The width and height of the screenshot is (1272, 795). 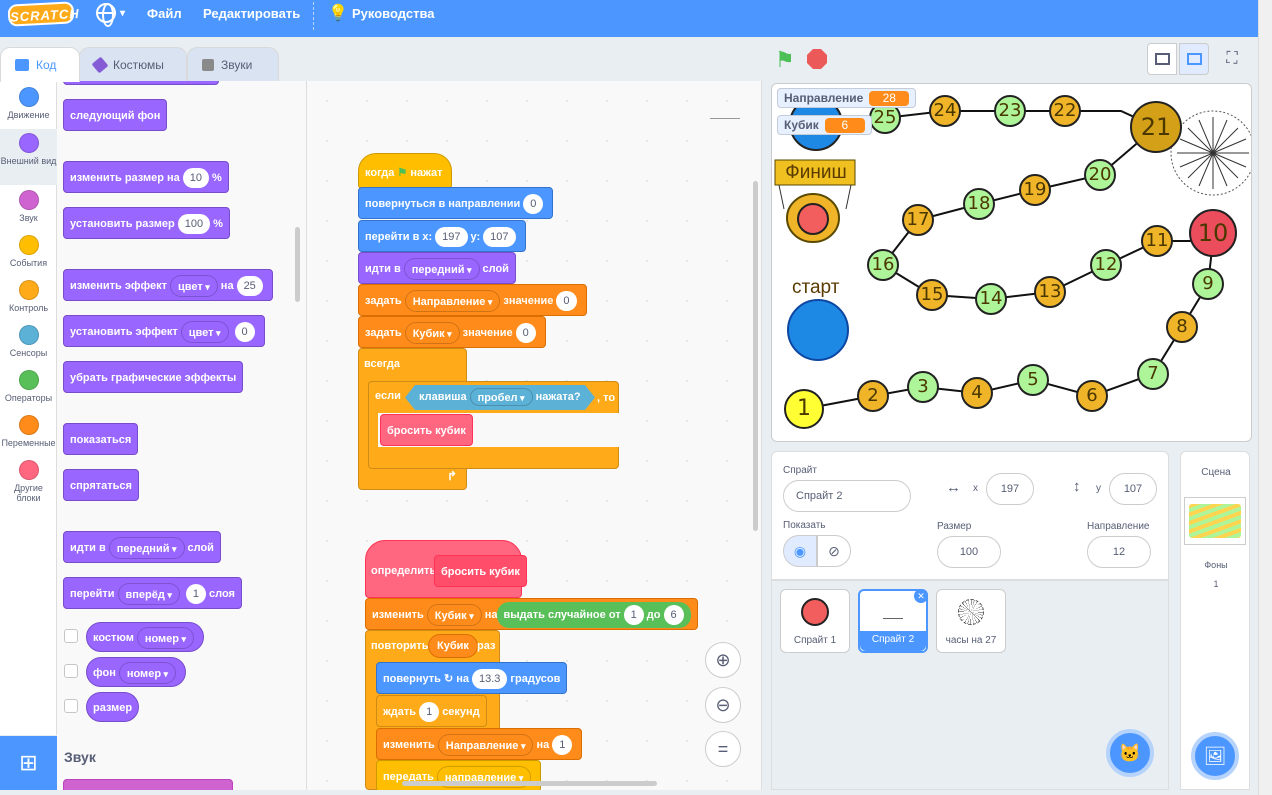 I want to click on reporter-costume: костюм номер, so click(x=145, y=637).